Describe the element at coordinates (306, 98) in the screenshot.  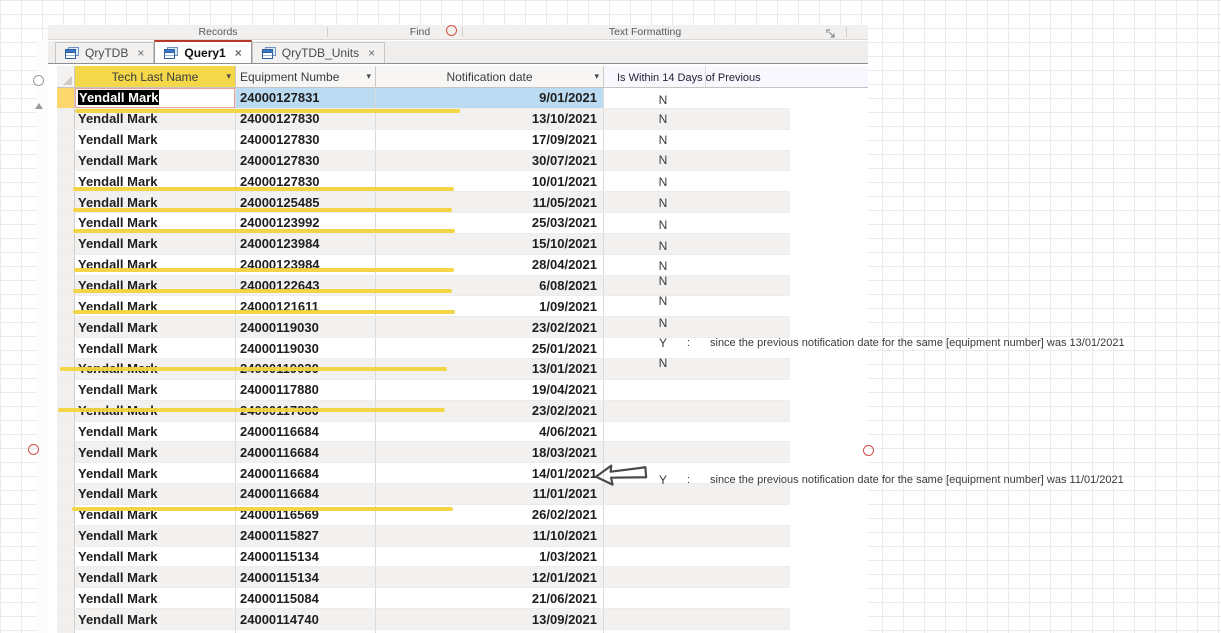
I see `cell-equipment-number: 24000127831` at that location.